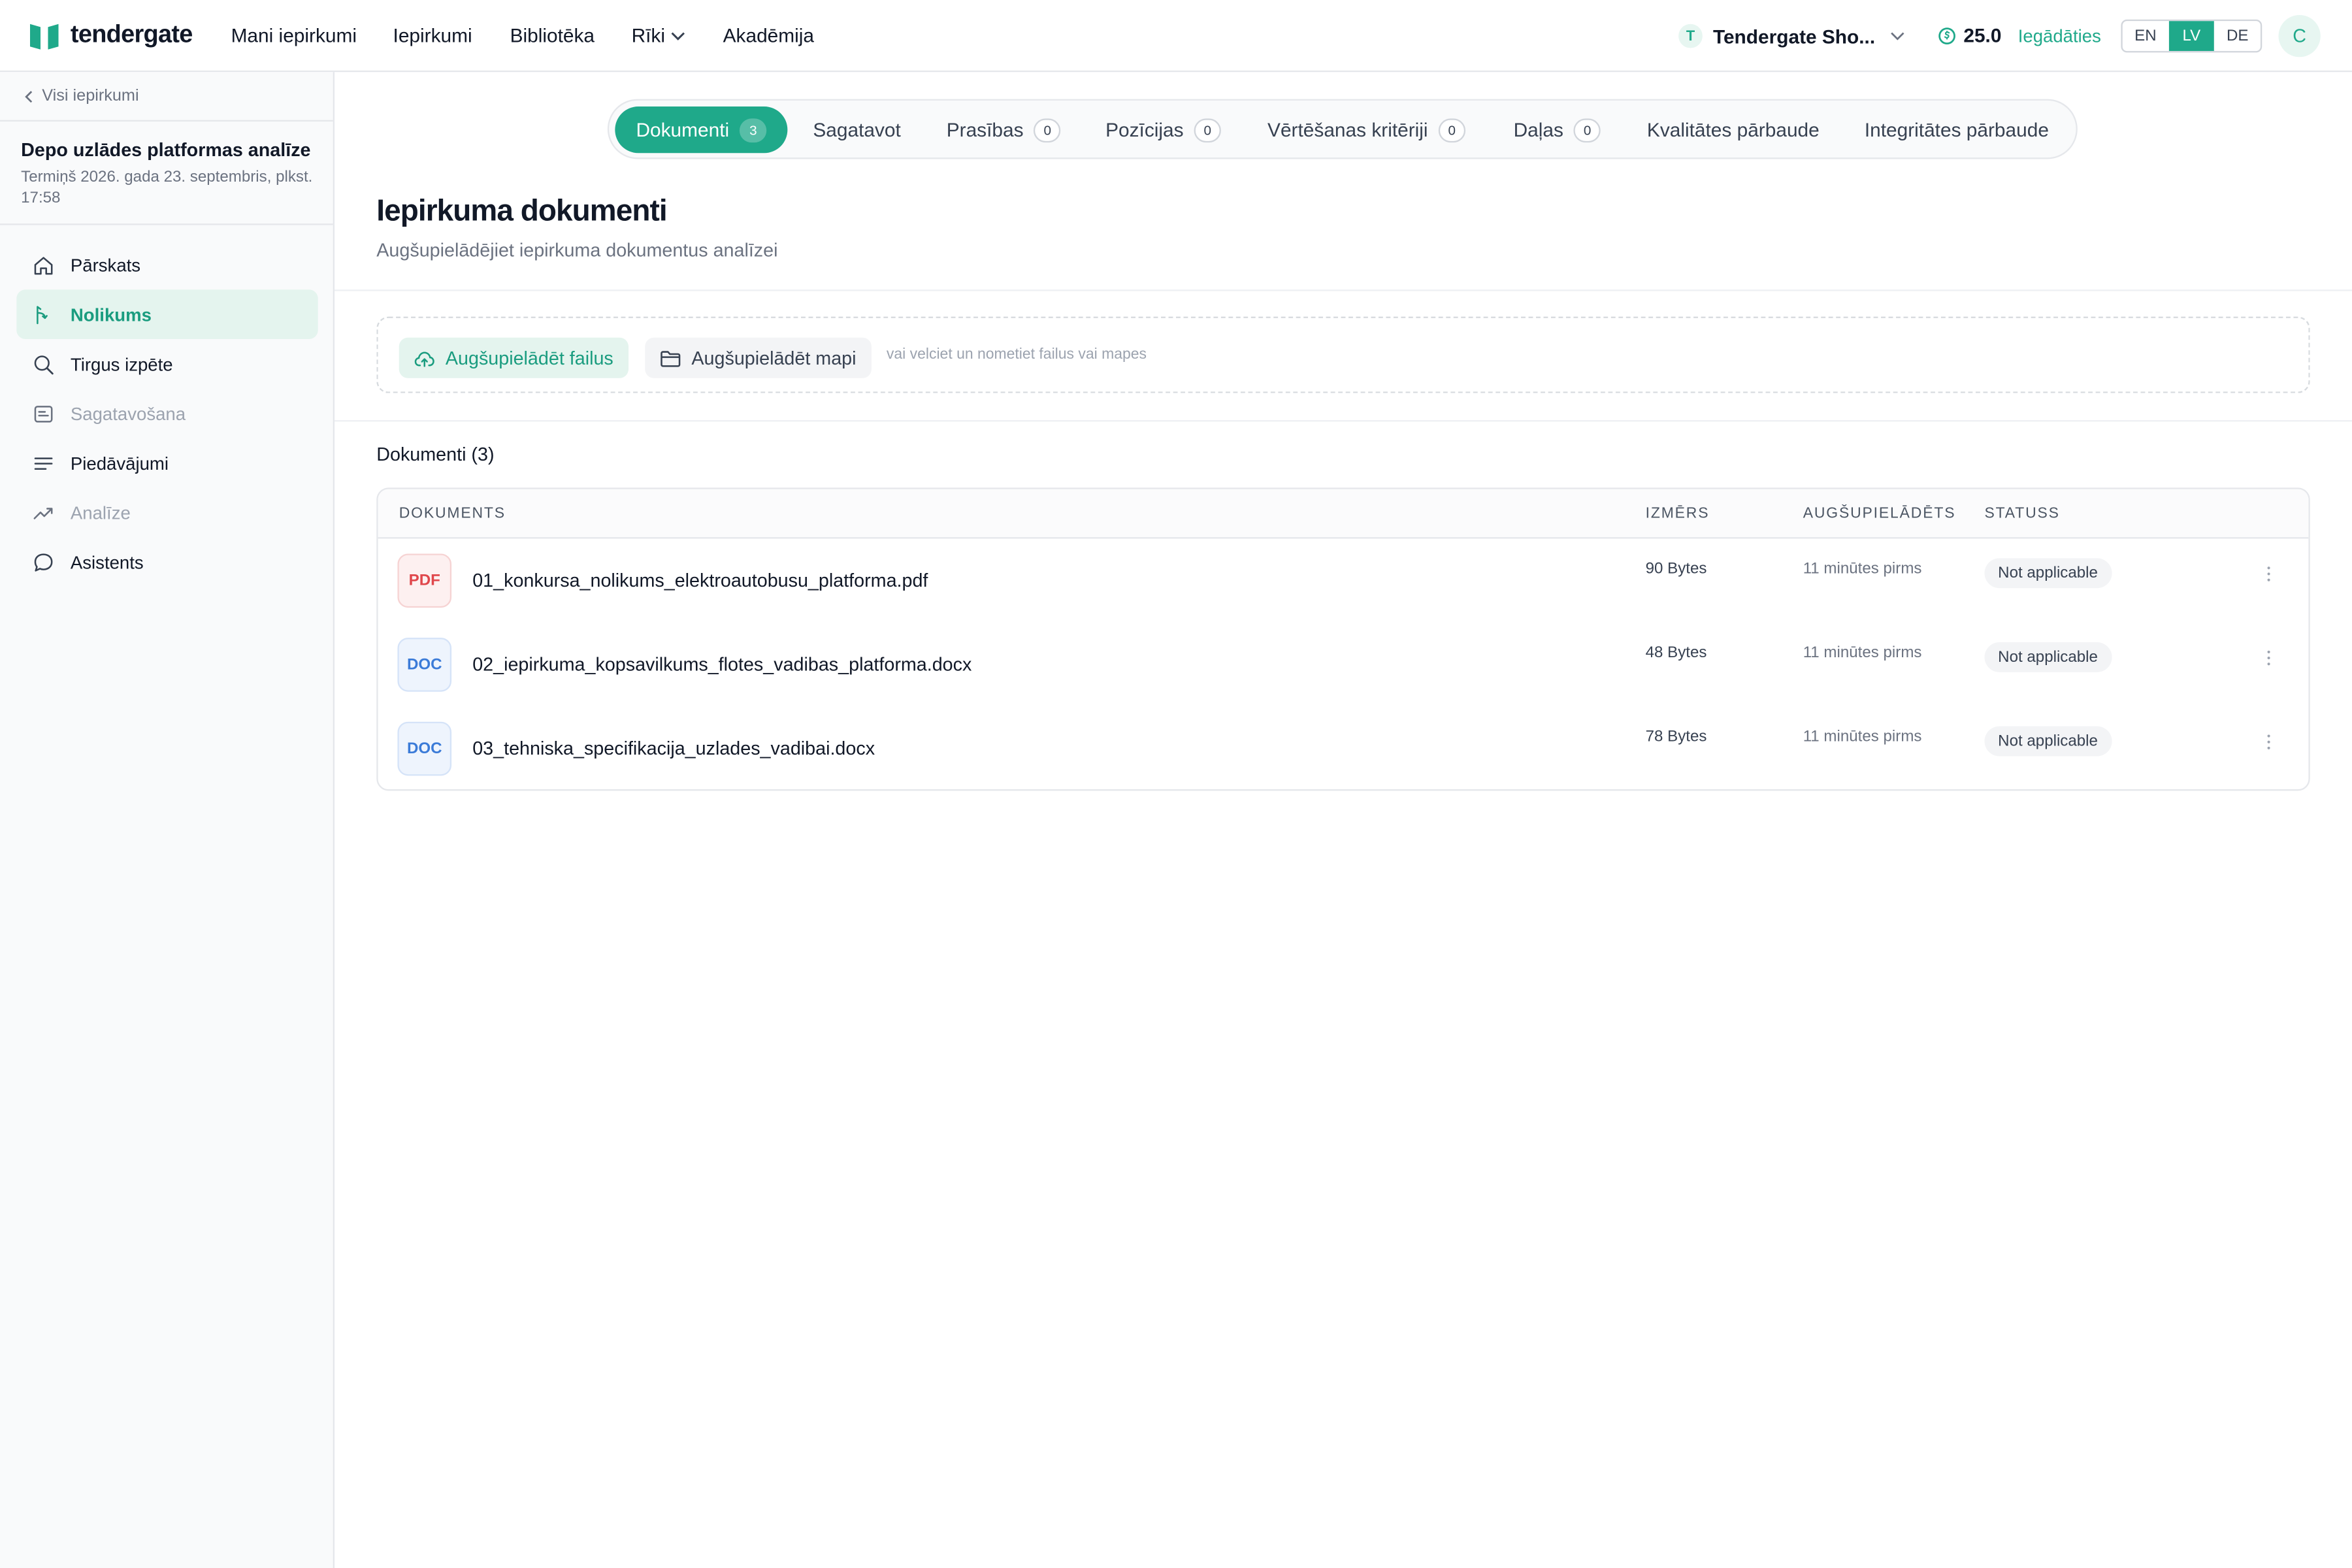  I want to click on sidebar-item-label: Tirgus izpēte, so click(121, 364).